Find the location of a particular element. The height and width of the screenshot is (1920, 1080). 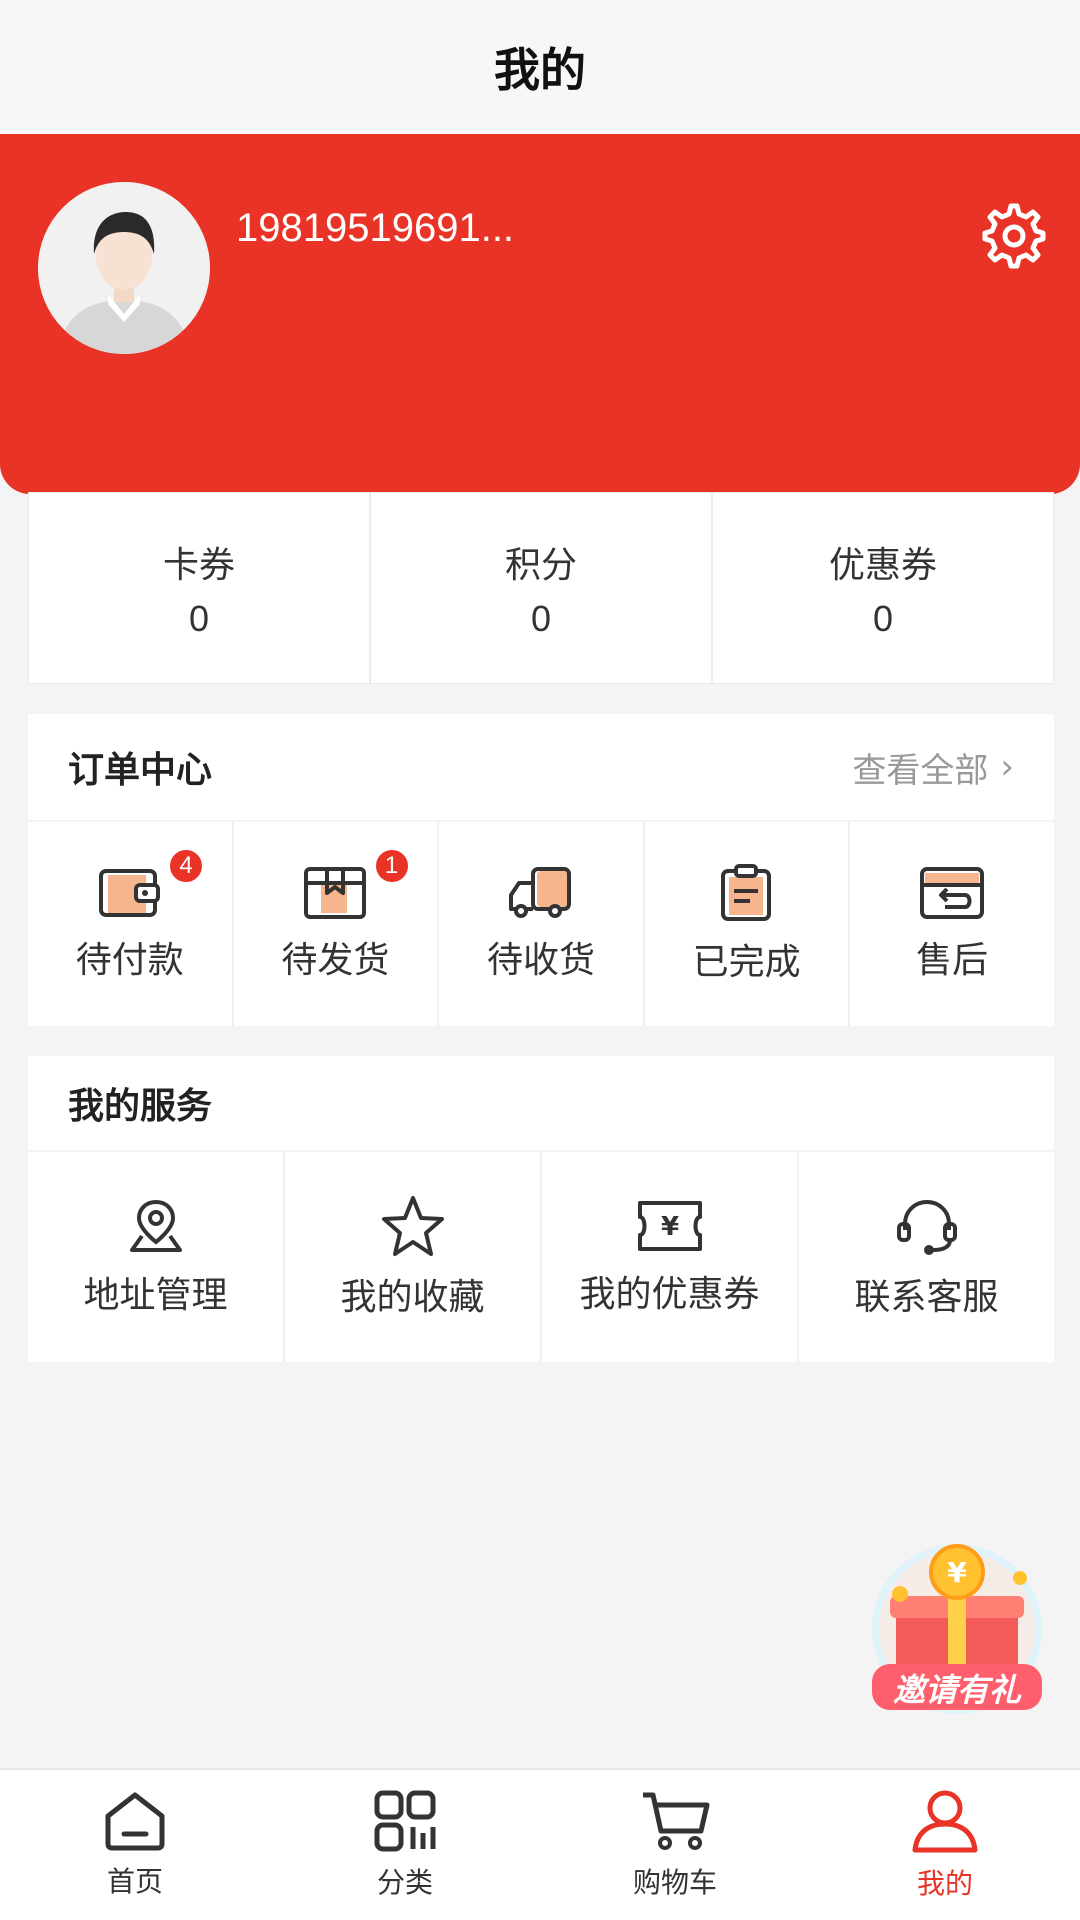

user-icon is located at coordinates (945, 1821).